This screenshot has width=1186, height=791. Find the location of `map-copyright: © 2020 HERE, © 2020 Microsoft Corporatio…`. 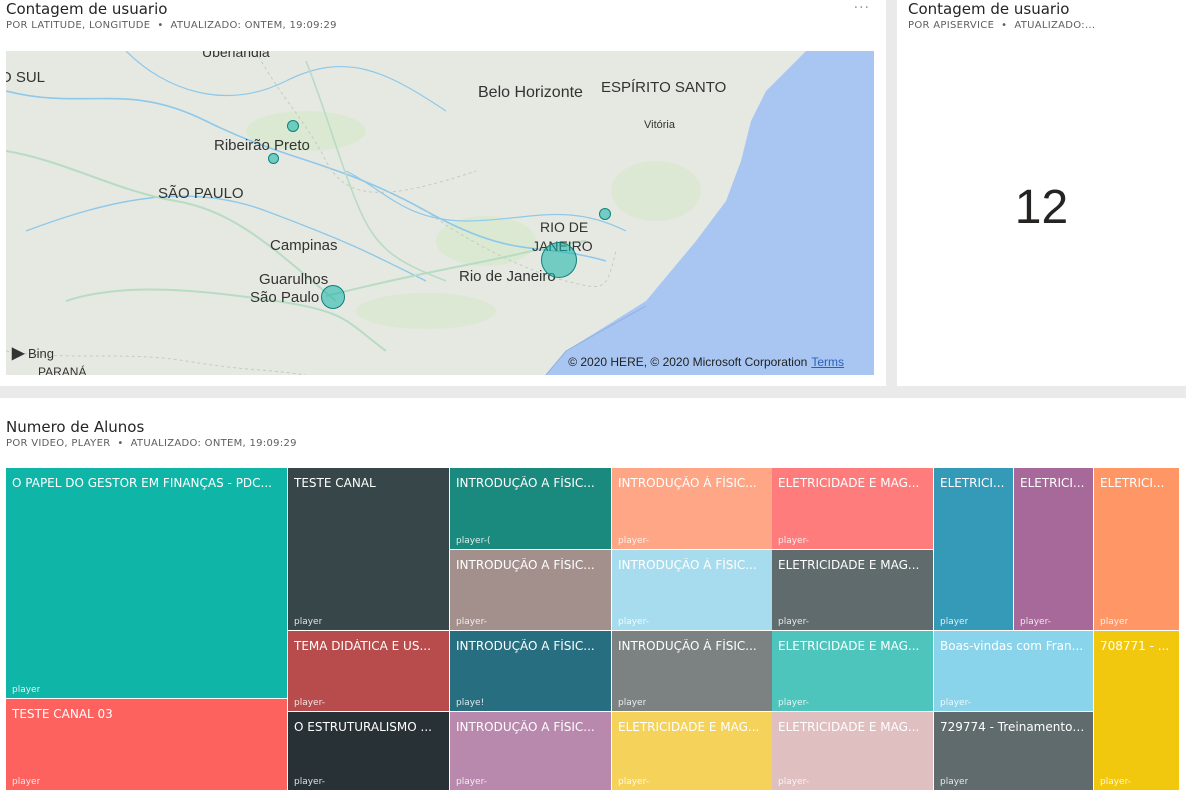

map-copyright: © 2020 HERE, © 2020 Microsoft Corporatio… is located at coordinates (706, 362).